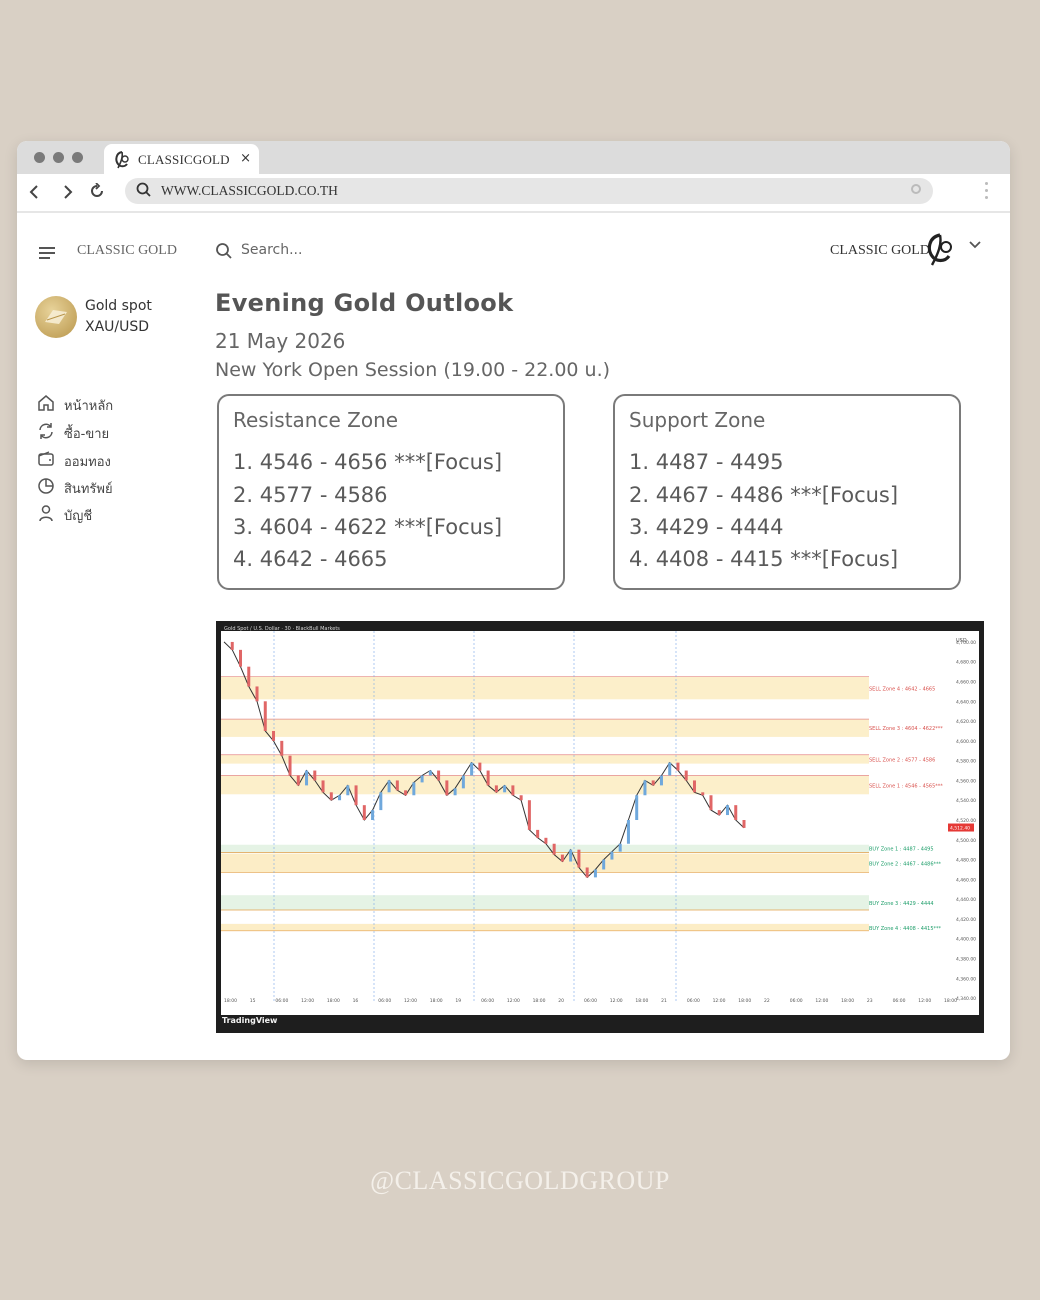 This screenshot has width=1040, height=1300. Describe the element at coordinates (87, 462) in the screenshot. I see `sidebar-item-label: ออมทอง` at that location.